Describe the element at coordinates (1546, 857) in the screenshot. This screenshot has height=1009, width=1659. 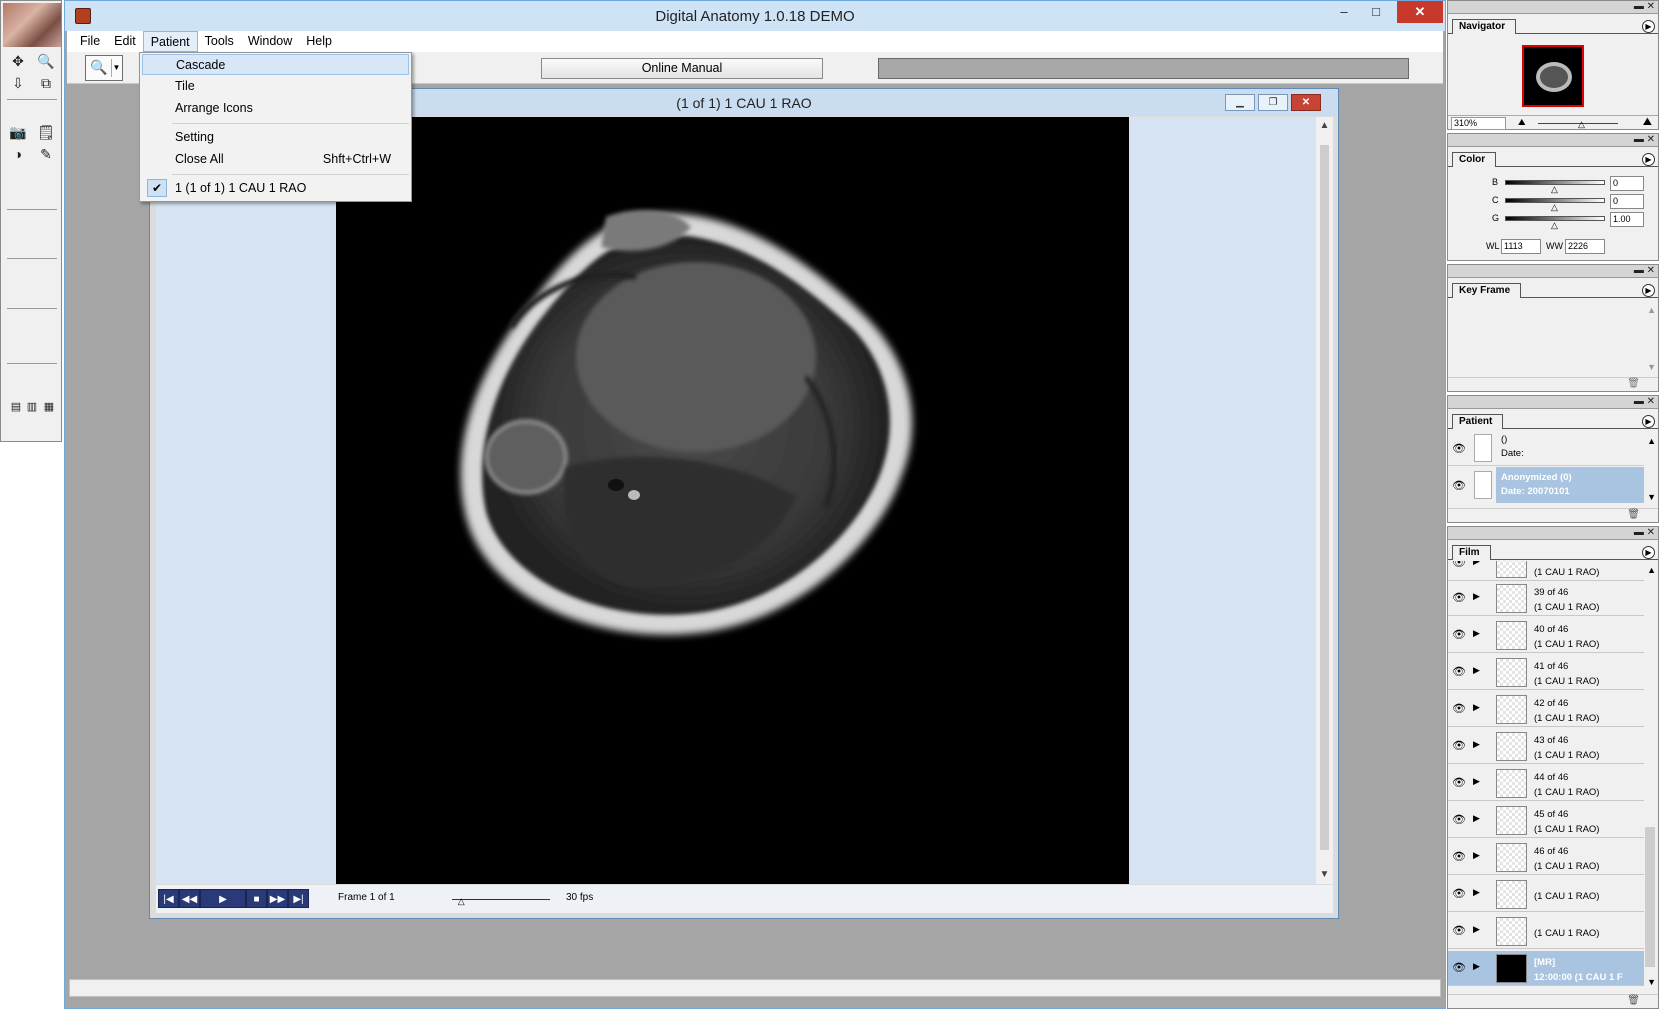
I see `film-row: 👁 ▶ 46 of 46 (1 CAU 1 RAO)` at that location.